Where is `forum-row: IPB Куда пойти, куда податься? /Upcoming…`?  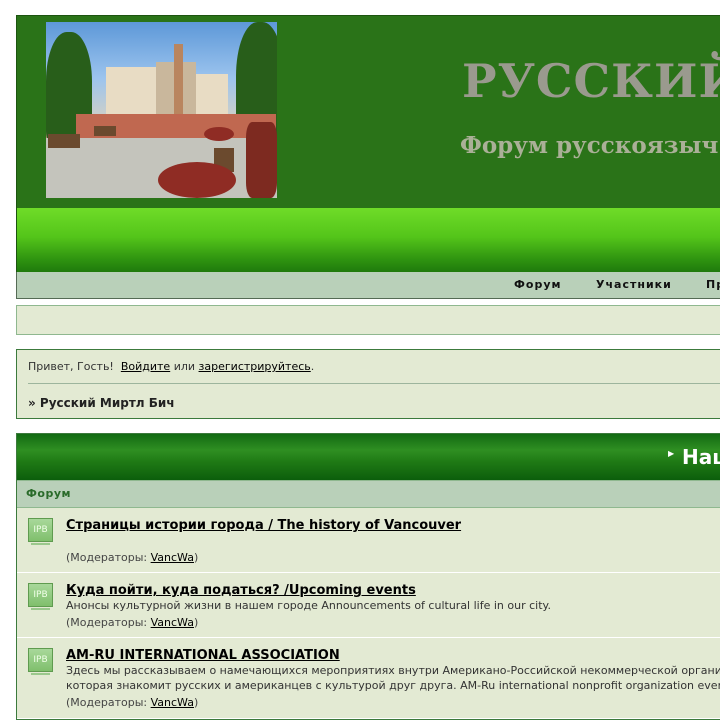 forum-row: IPB Куда пойти, куда податься? /Upcoming… is located at coordinates (368, 605).